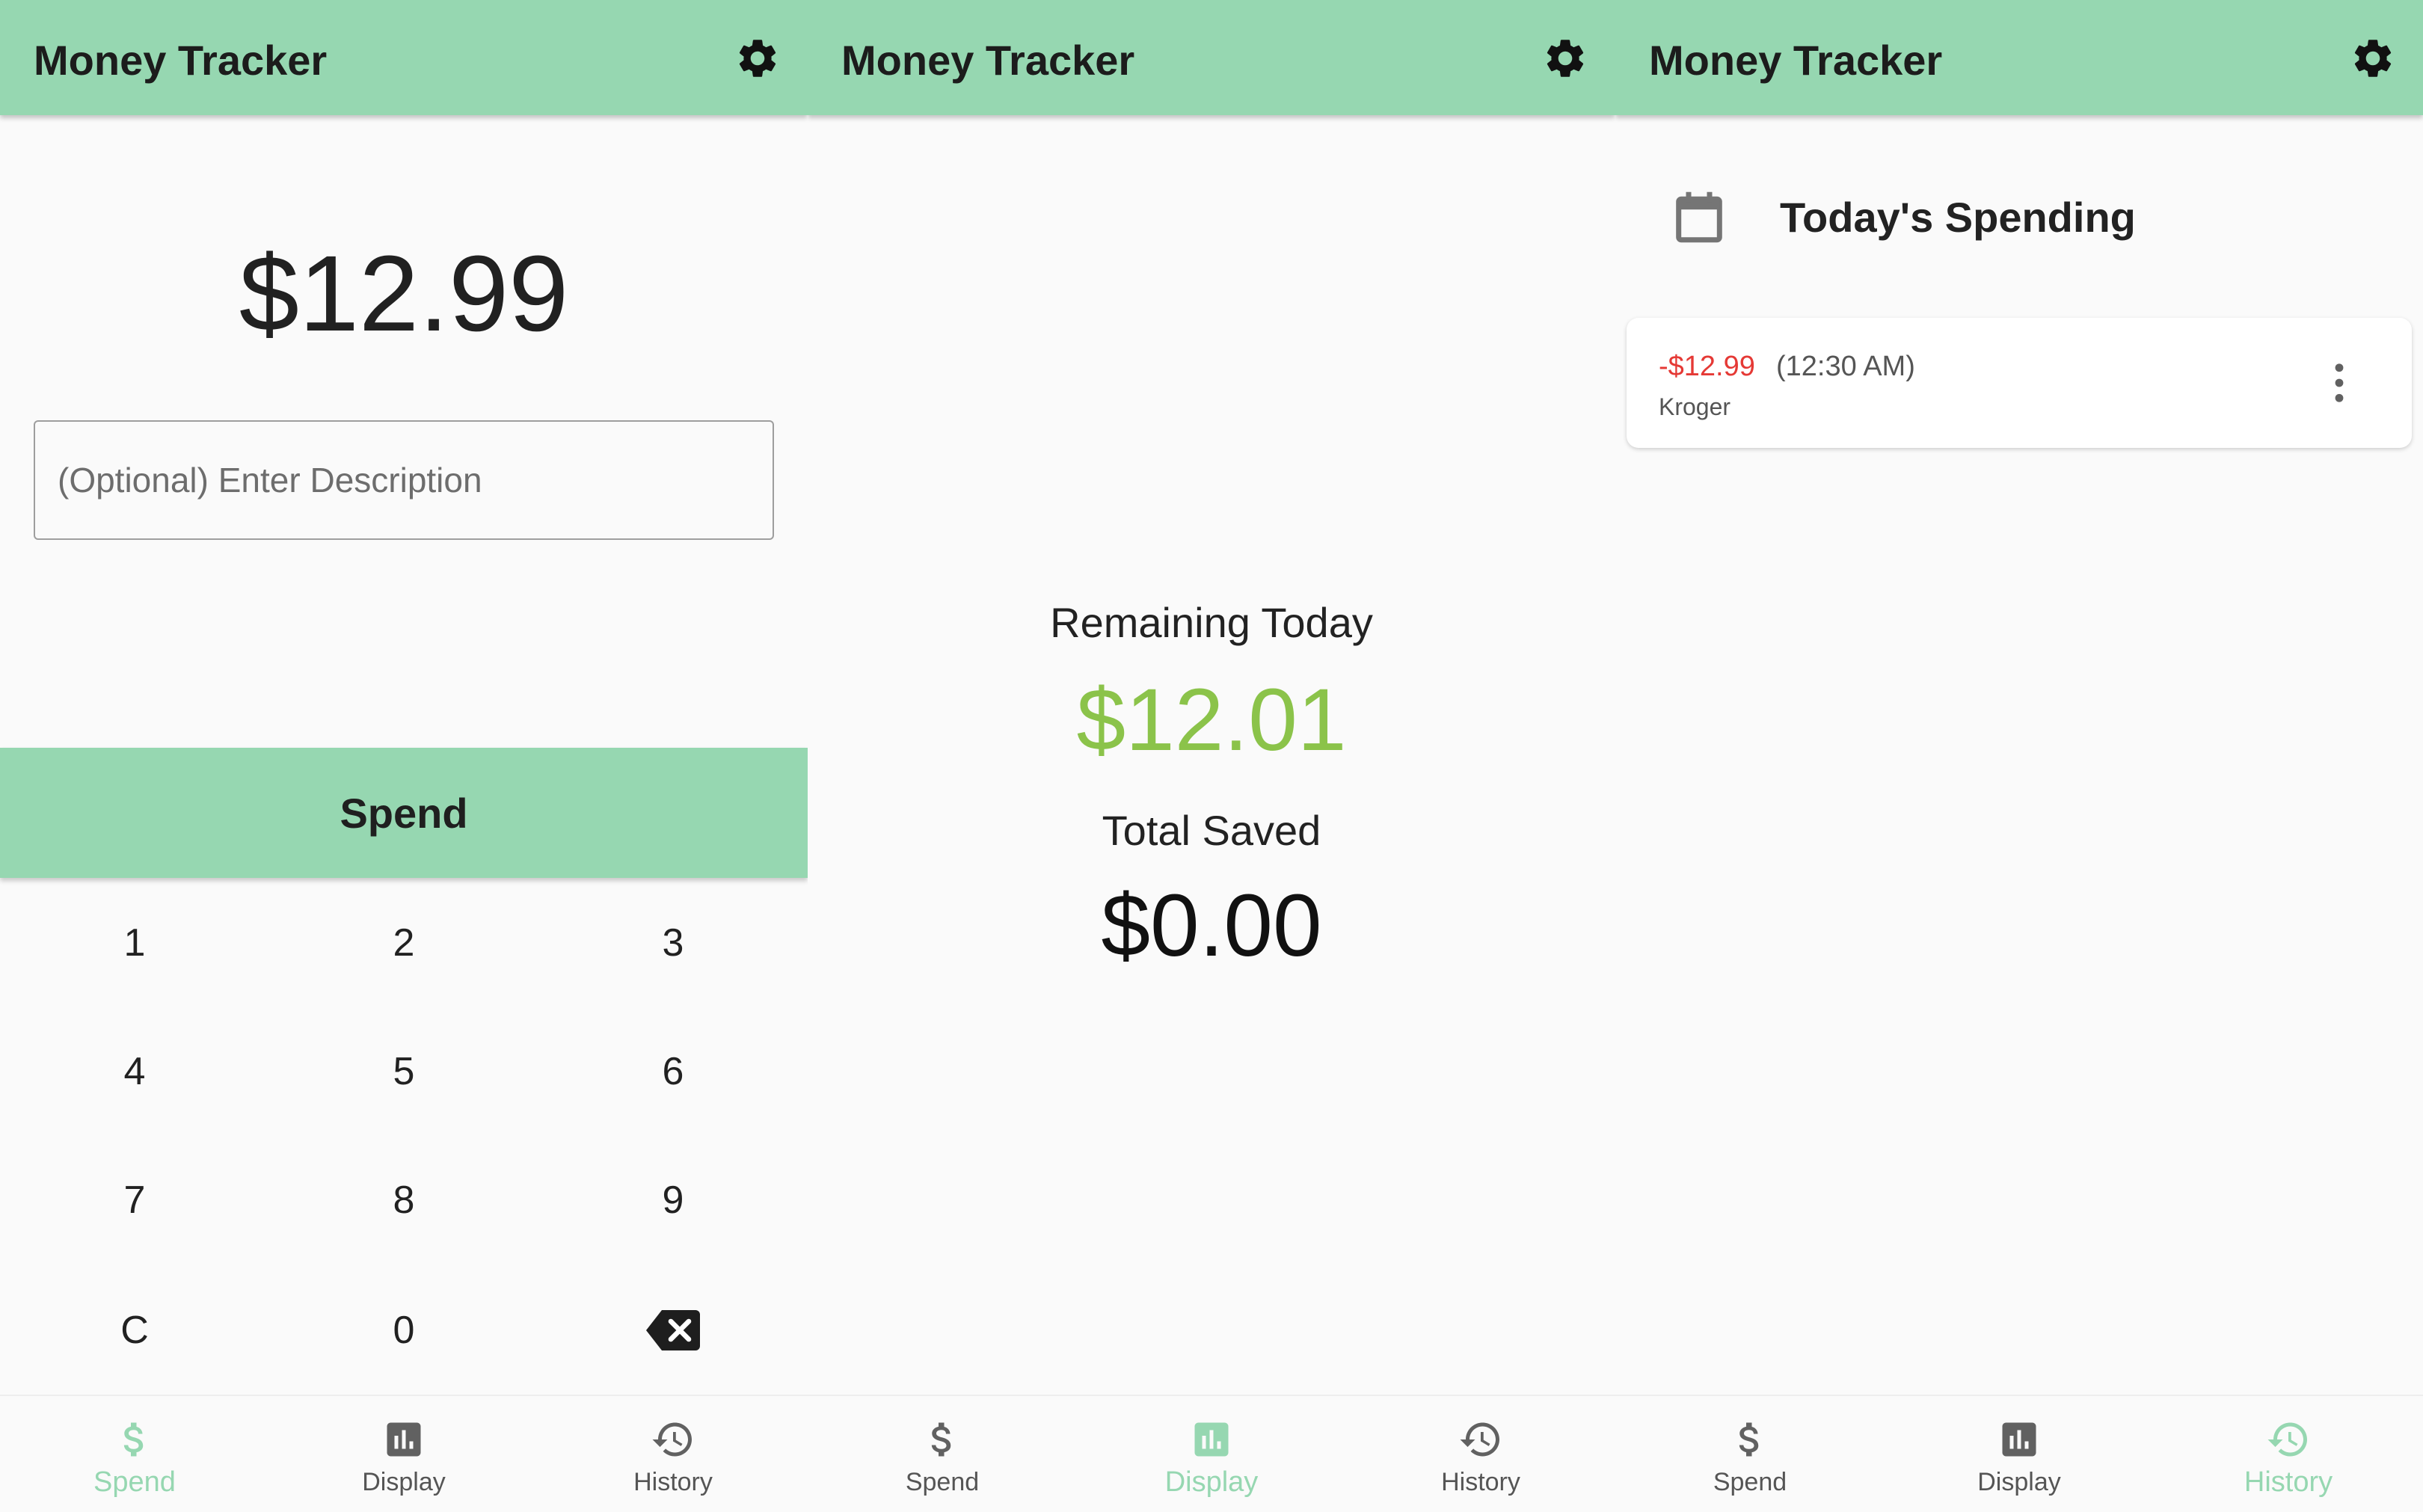  What do you see at coordinates (2339, 383) in the screenshot?
I see `more-vert-icon` at bounding box center [2339, 383].